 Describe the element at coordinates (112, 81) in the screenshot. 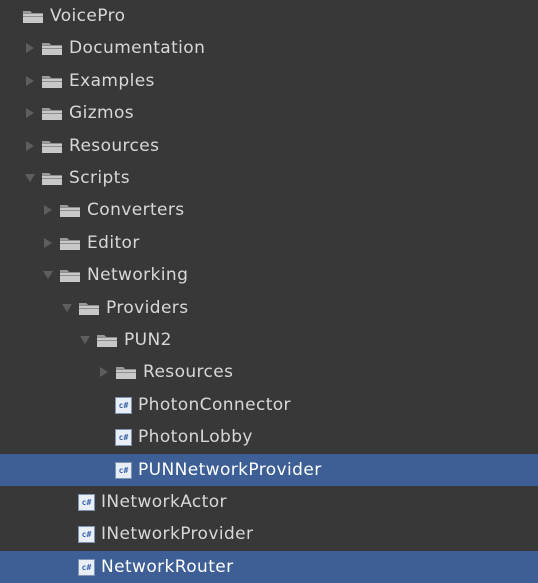

I see `tree-item-label: Examples` at that location.